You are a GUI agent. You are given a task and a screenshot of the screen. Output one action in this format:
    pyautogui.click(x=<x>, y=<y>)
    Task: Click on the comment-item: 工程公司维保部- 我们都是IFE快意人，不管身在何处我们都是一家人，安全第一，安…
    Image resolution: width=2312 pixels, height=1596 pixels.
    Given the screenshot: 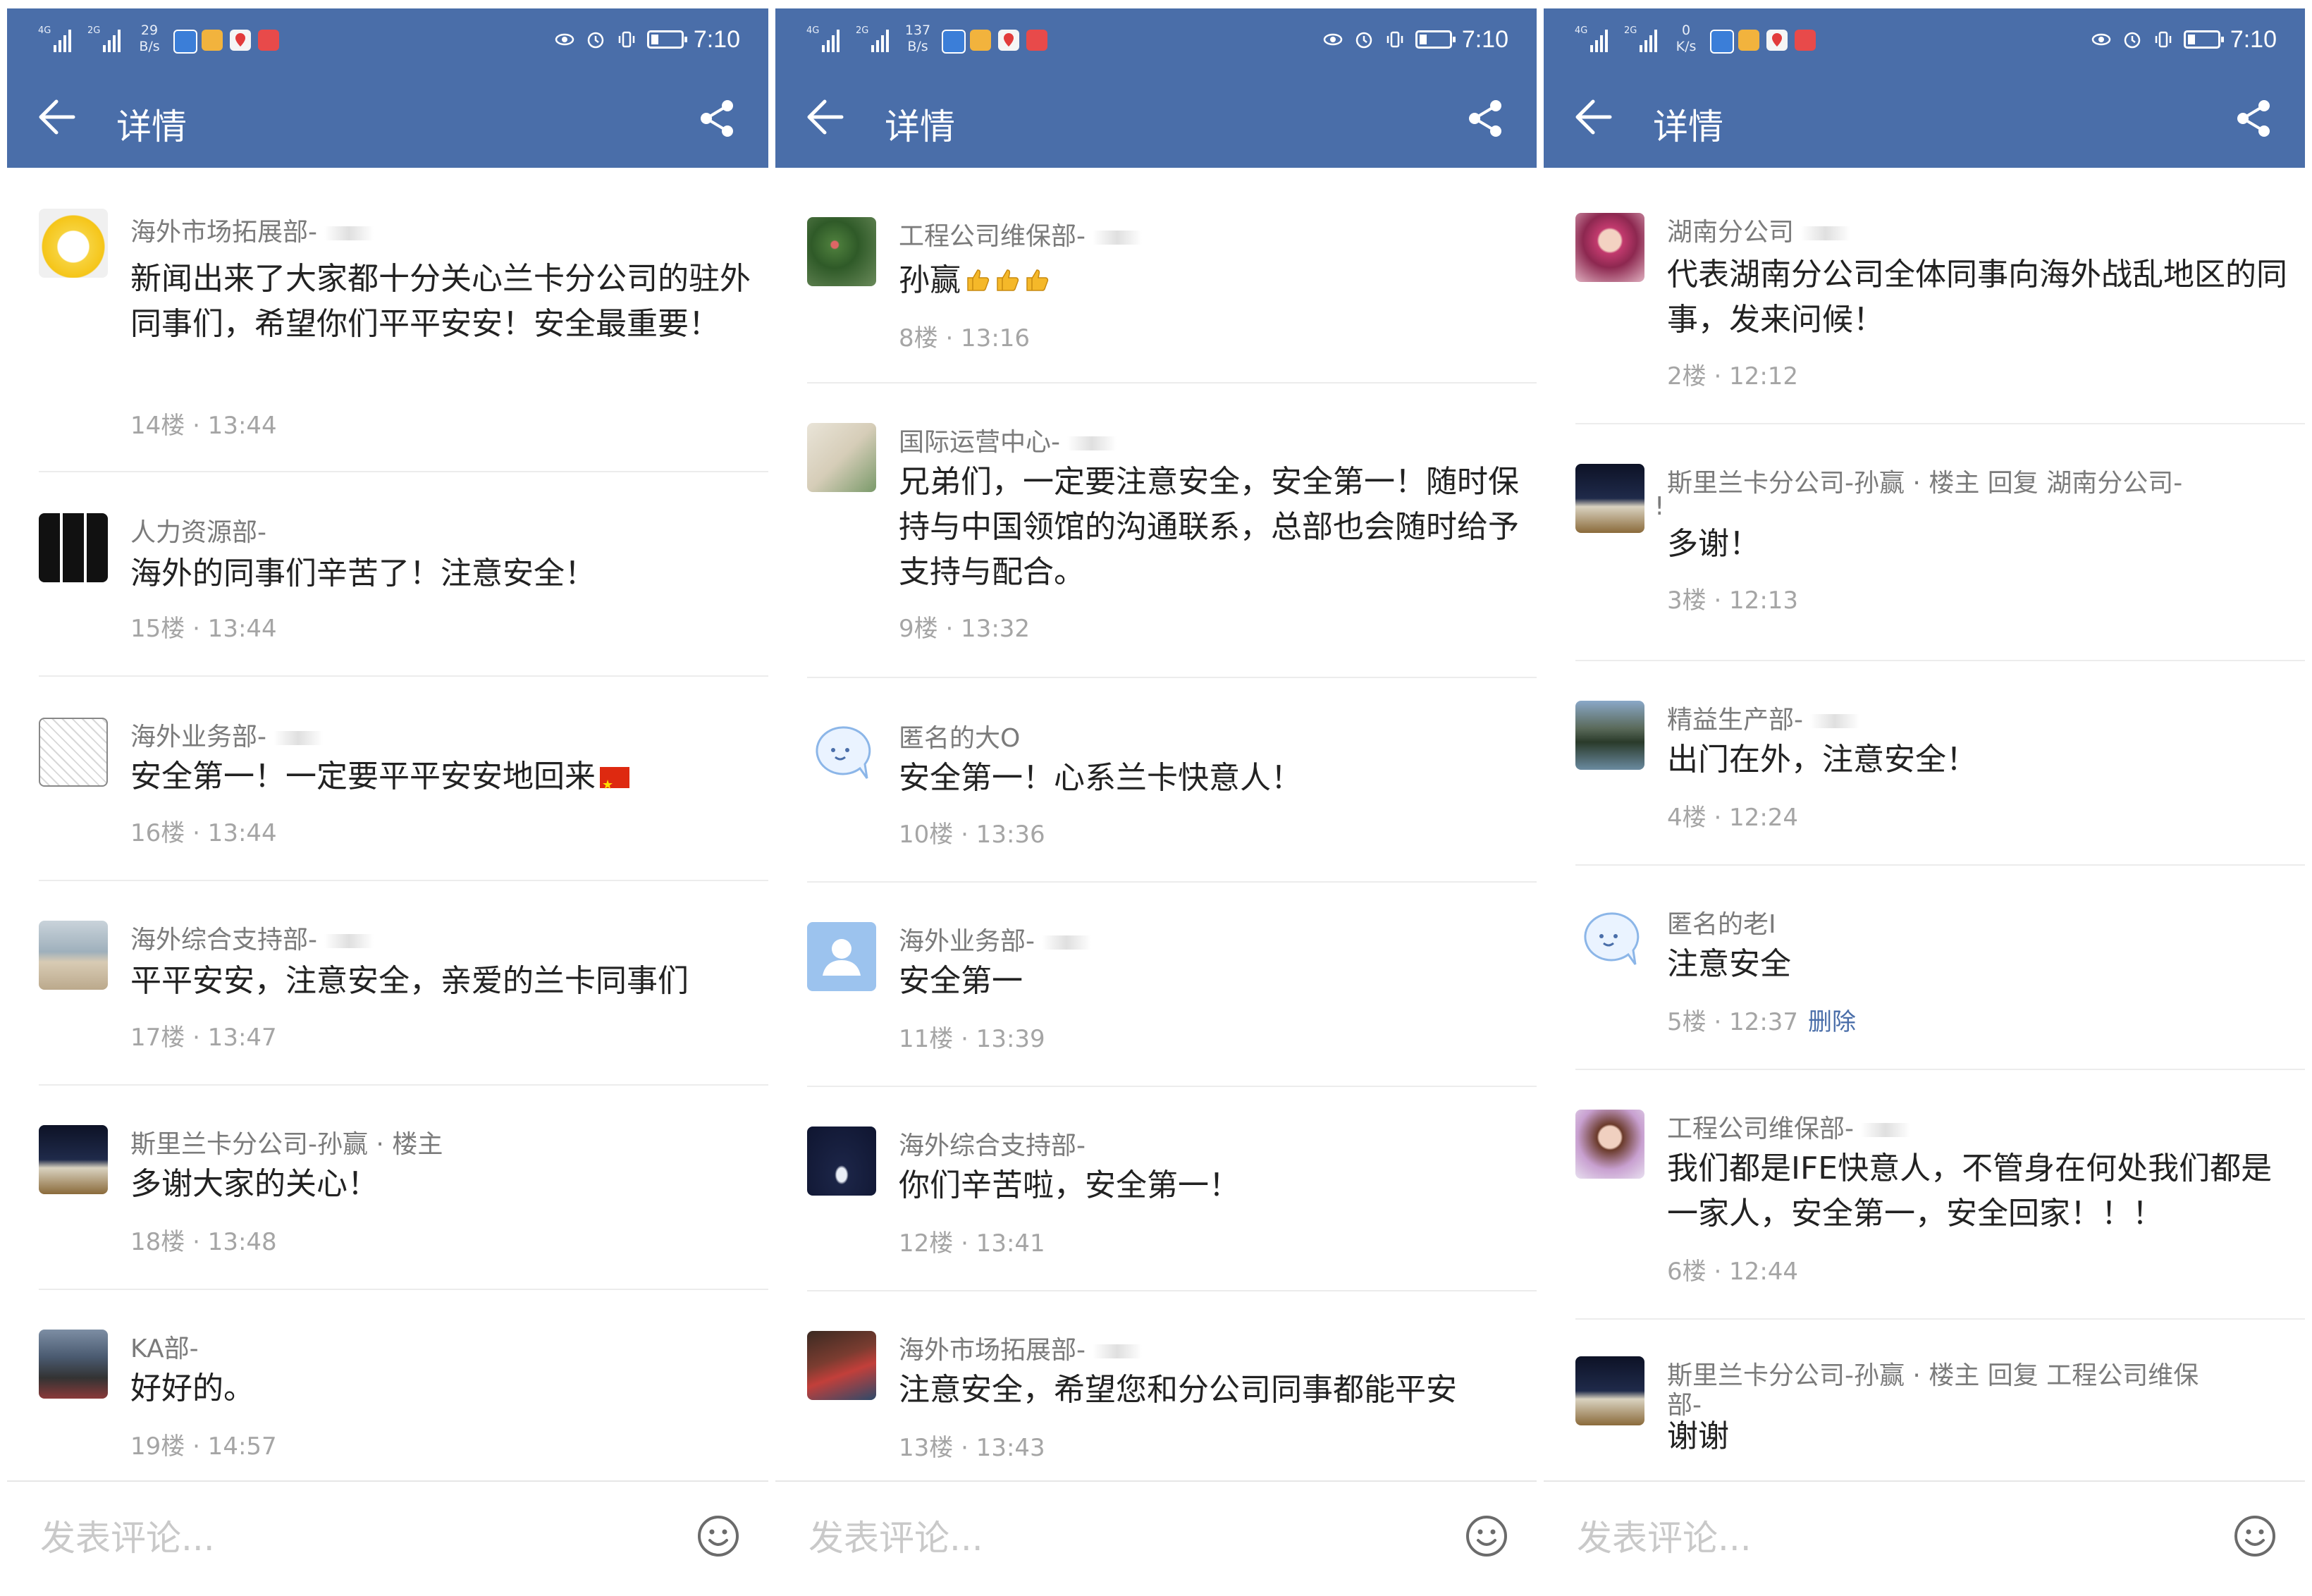 What is the action you would take?
    pyautogui.click(x=1940, y=1195)
    